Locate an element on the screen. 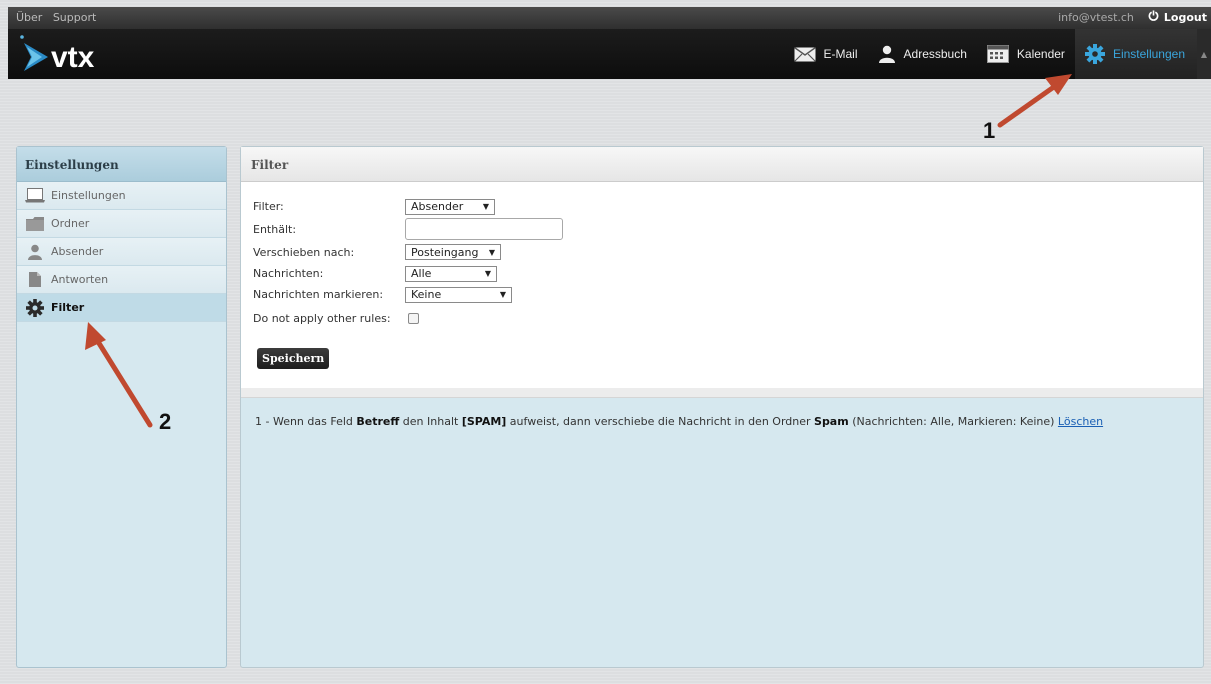 The height and width of the screenshot is (684, 1211). logout-button: Logout is located at coordinates (1177, 17).